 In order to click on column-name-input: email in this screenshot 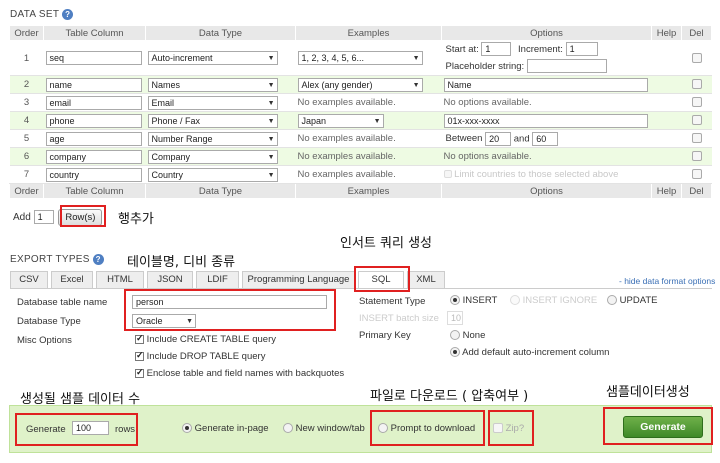, I will do `click(93, 102)`.